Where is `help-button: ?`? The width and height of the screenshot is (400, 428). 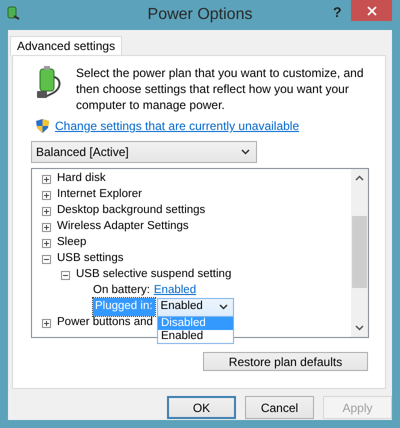
help-button: ? is located at coordinates (337, 12).